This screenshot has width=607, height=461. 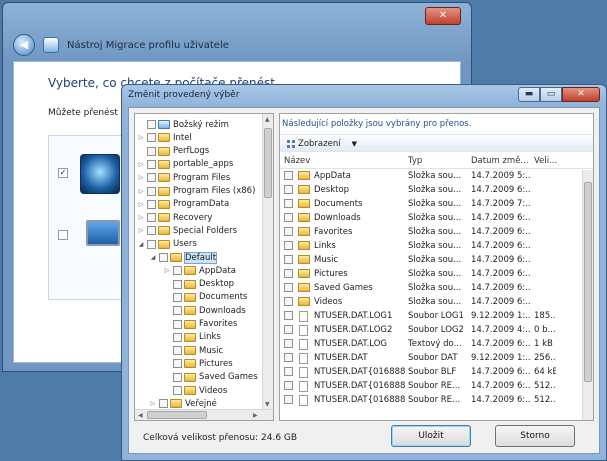 What do you see at coordinates (183, 257) in the screenshot?
I see `tree-item: ◢ Default` at bounding box center [183, 257].